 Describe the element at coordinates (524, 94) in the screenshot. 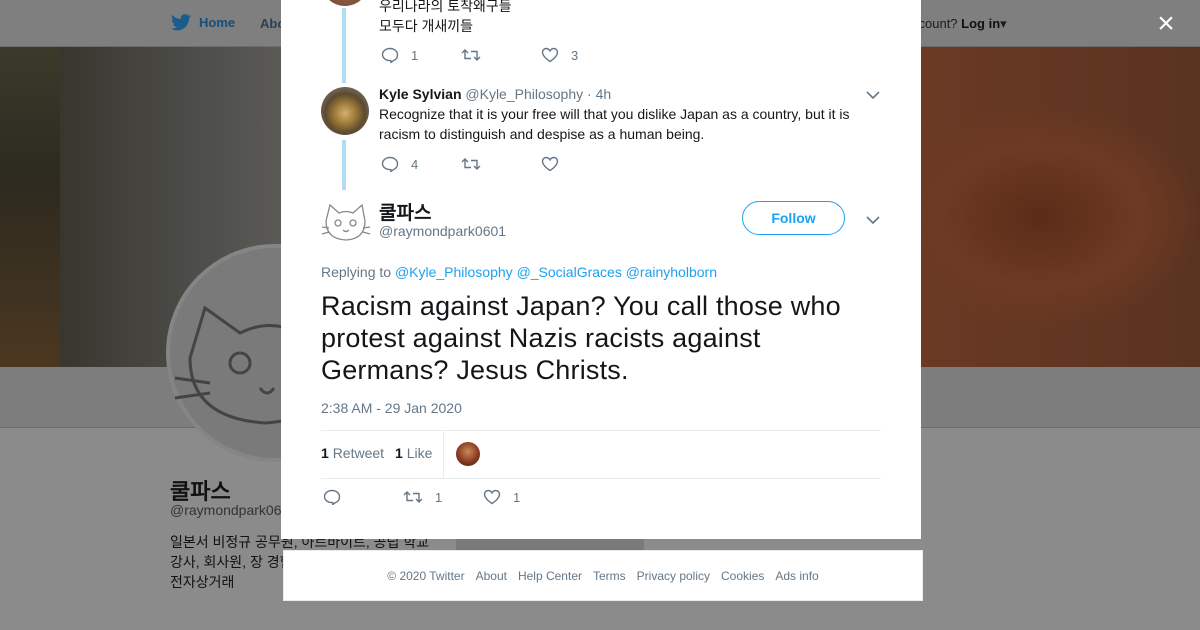

I see `tweet-author-handle: @Kyle_Philosophy` at that location.